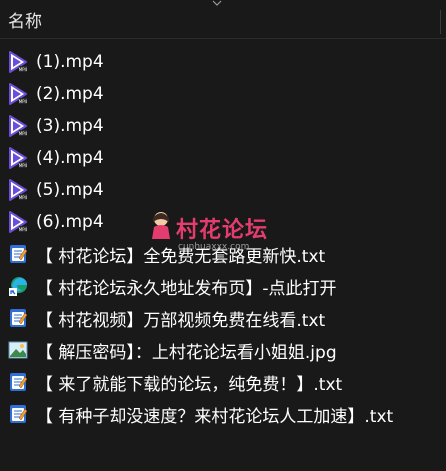 The image size is (446, 471). Describe the element at coordinates (18, 350) in the screenshot. I see `image-file-icon` at that location.